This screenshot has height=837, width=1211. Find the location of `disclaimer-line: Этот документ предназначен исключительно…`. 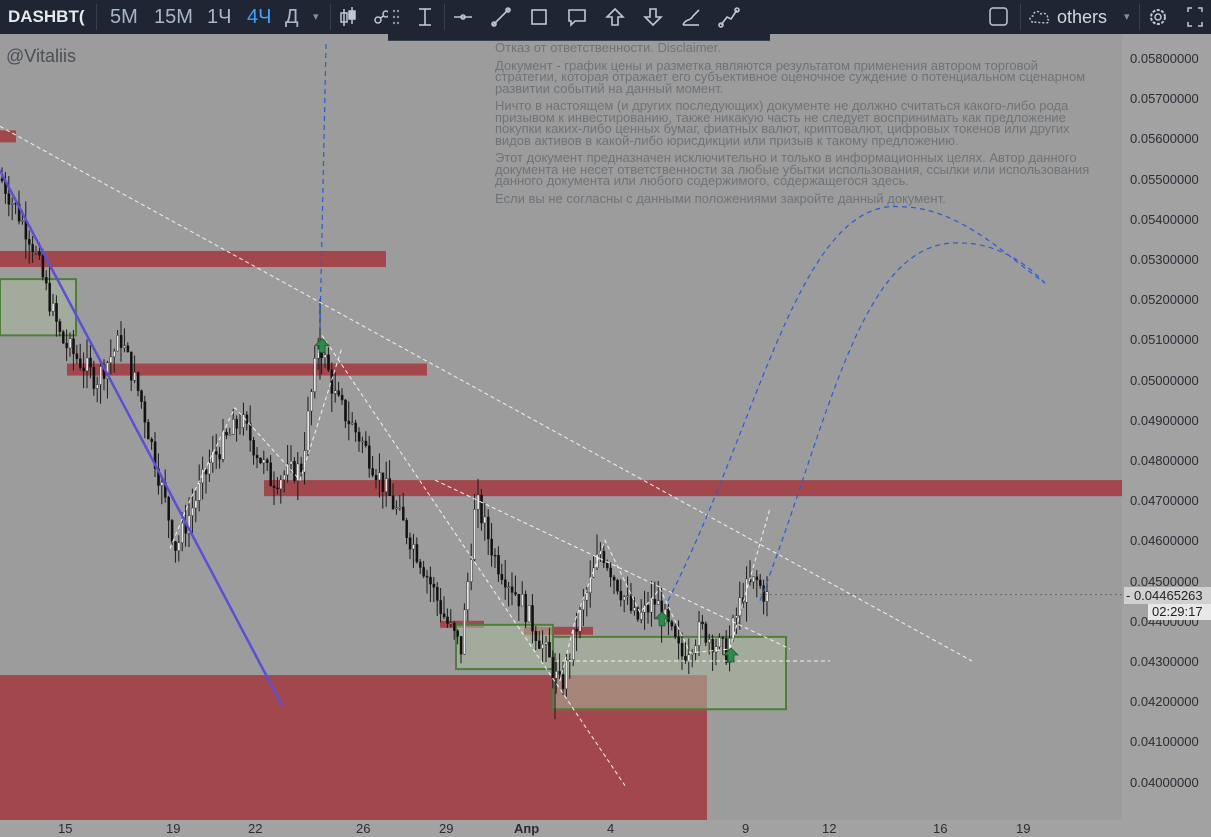

disclaimer-line: Этот документ предназначен исключительно… is located at coordinates (792, 169).